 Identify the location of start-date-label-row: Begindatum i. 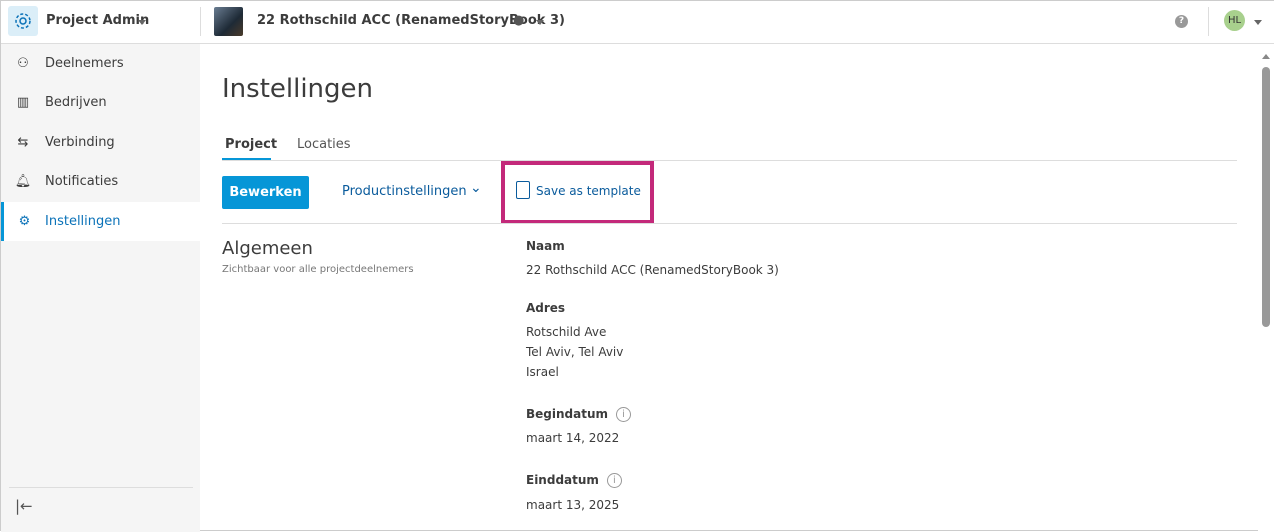
(579, 414).